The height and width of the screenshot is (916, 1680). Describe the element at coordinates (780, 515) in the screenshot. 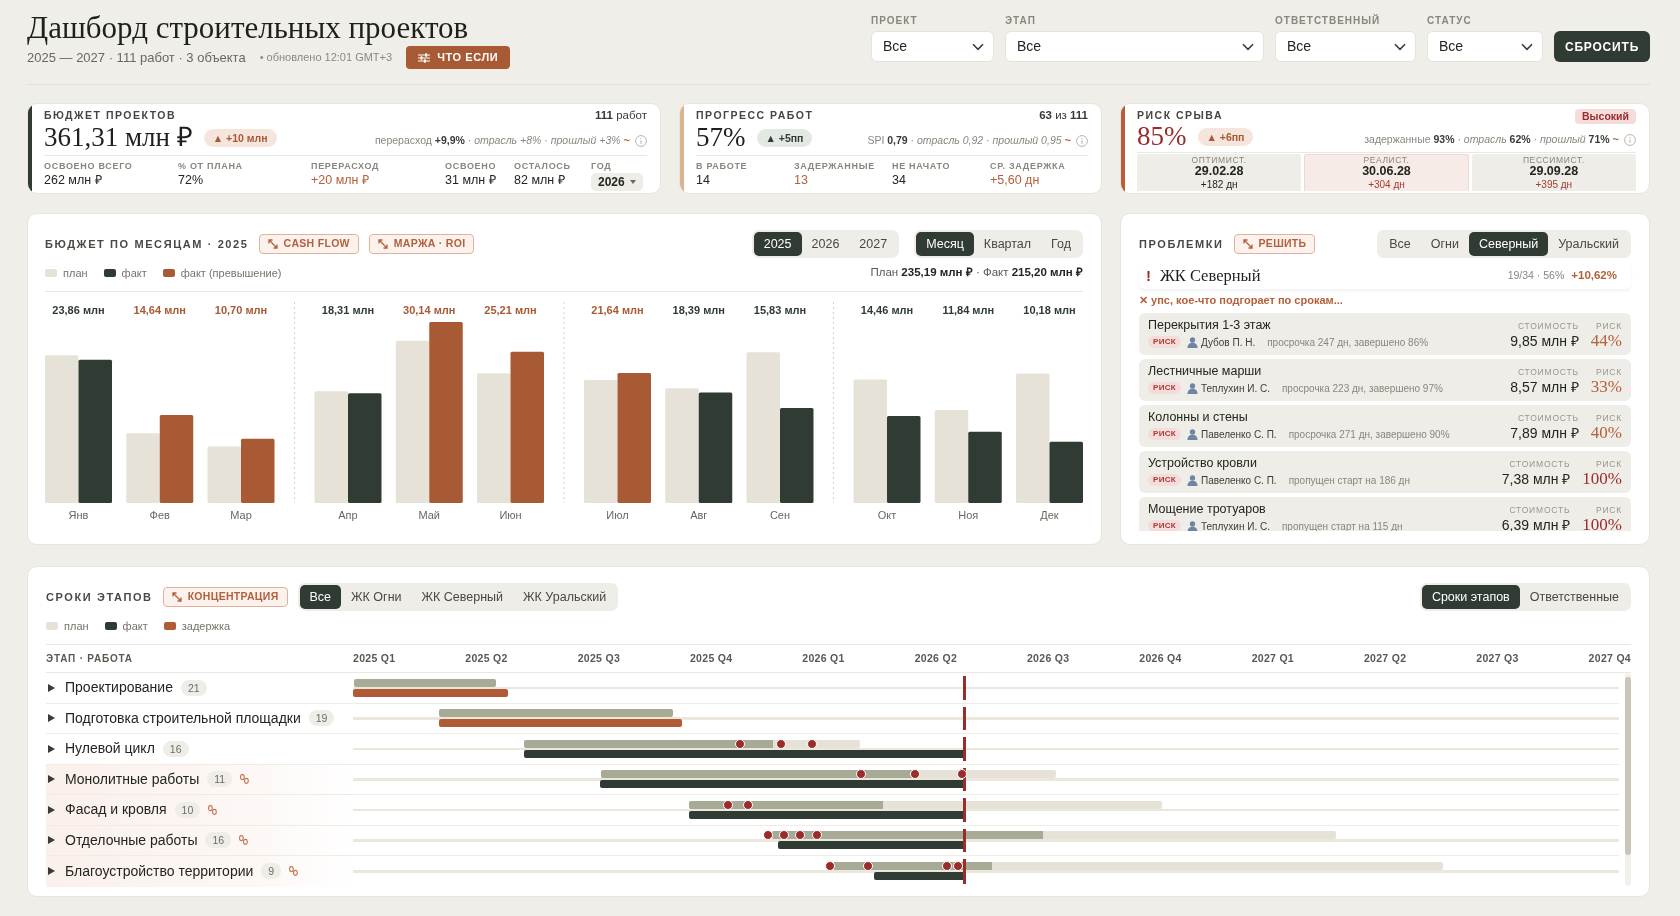

I see `month-label: Сен` at that location.